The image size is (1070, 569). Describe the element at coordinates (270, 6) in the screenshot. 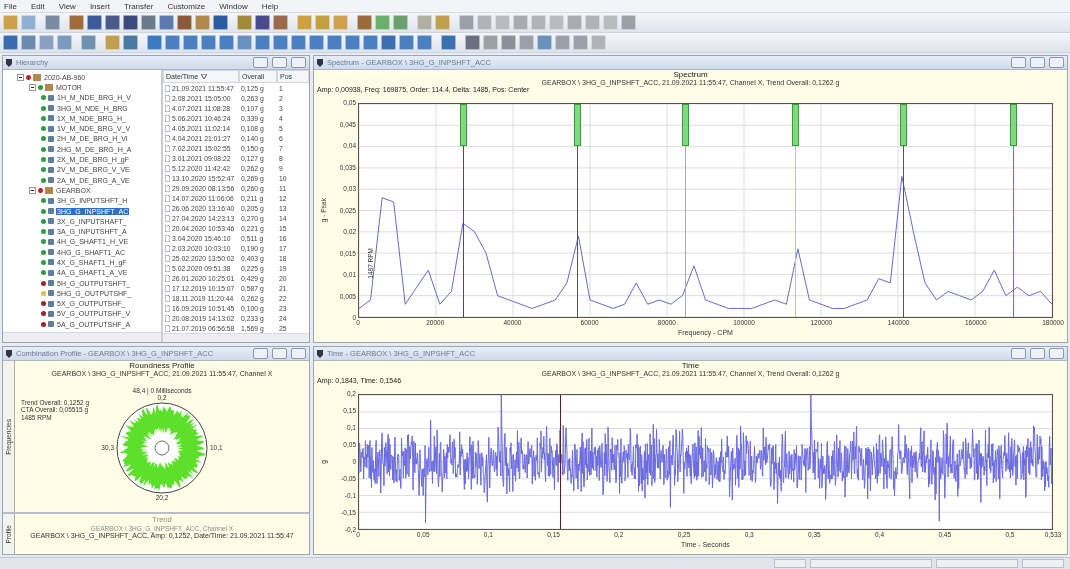

I see `menu-item: Help` at that location.